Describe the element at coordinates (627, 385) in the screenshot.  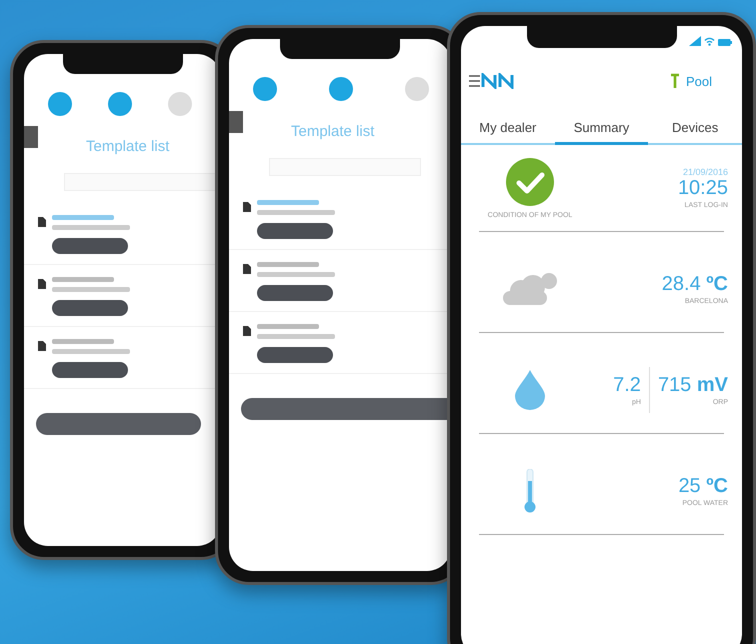
I see `reading-value: 7.2` at that location.